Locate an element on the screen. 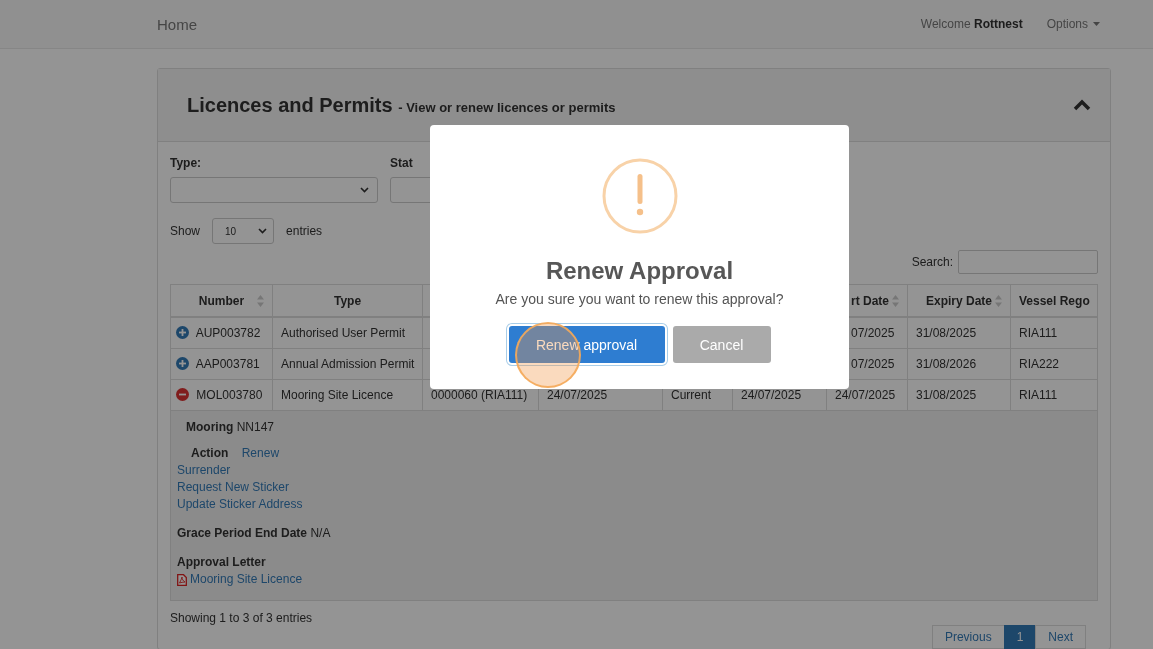 The image size is (1153, 649). column-header: Expiry Date is located at coordinates (959, 300).